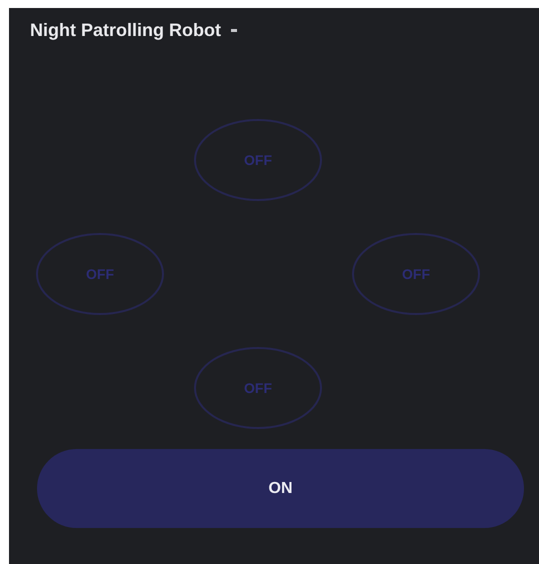  Describe the element at coordinates (125, 30) in the screenshot. I see `app-title: Night Patrolling Robot` at that location.